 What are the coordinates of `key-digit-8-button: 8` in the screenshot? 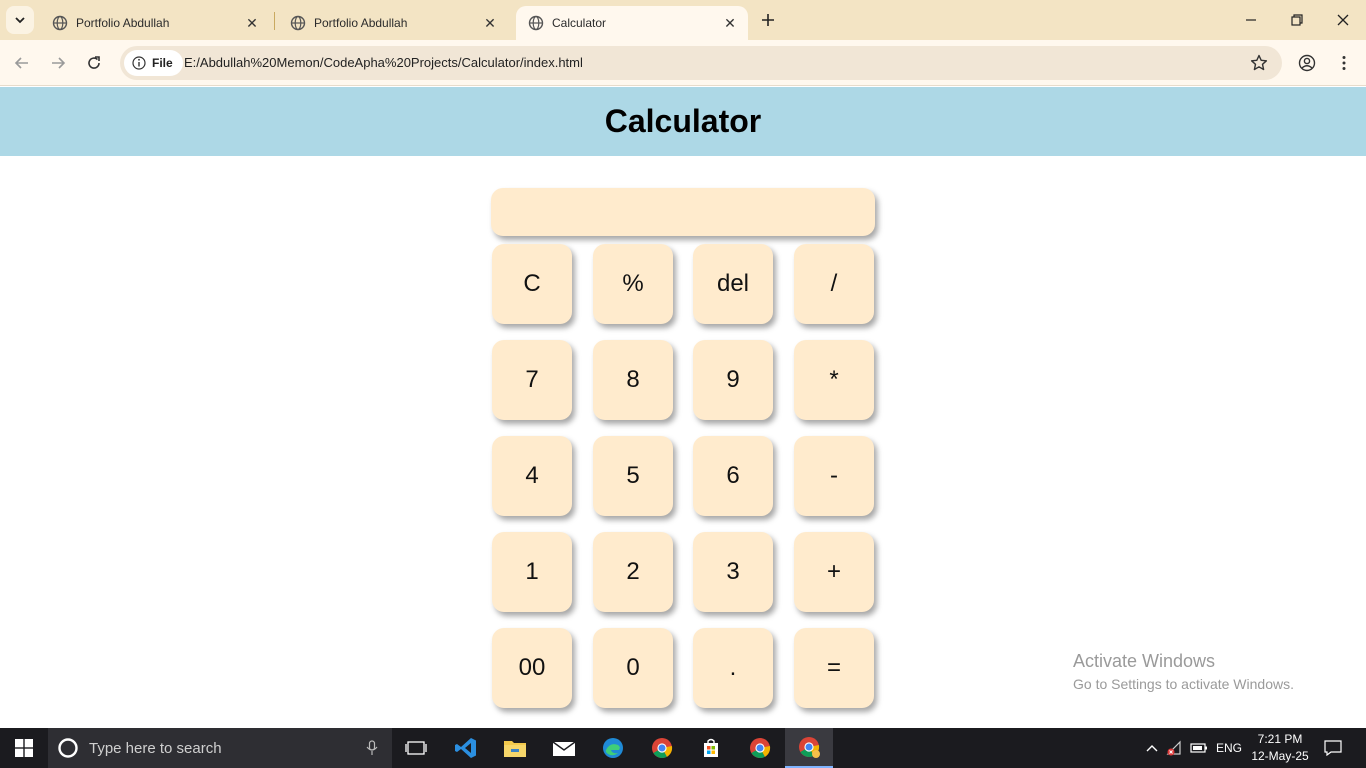 It's located at (633, 380).